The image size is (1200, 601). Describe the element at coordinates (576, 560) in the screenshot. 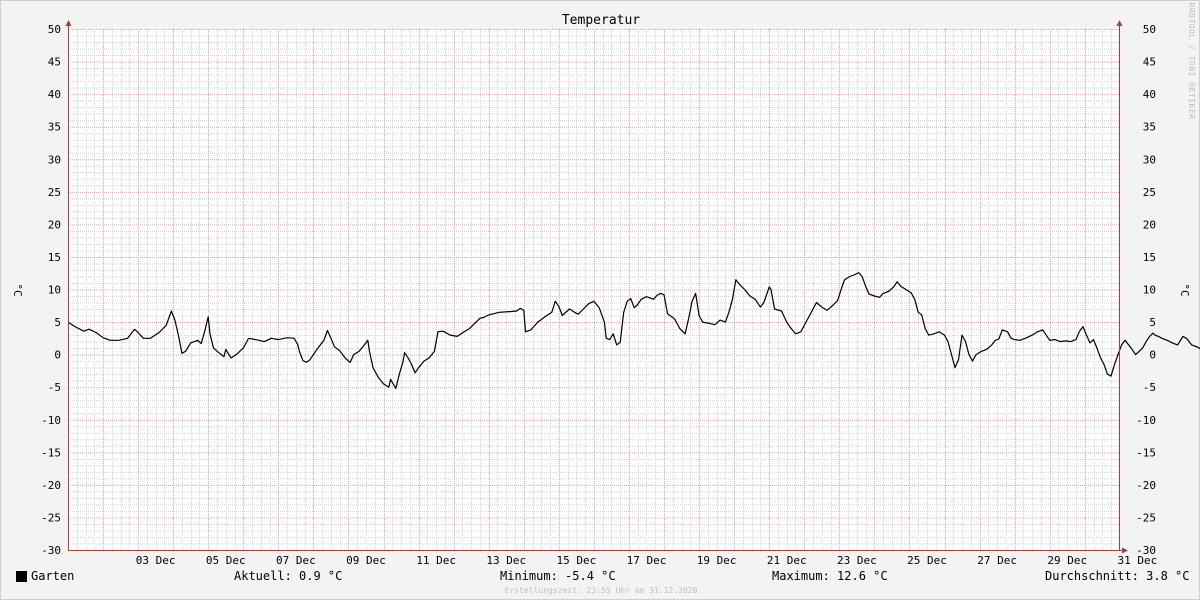

I see `x-tick-label: 15 Dec` at that location.